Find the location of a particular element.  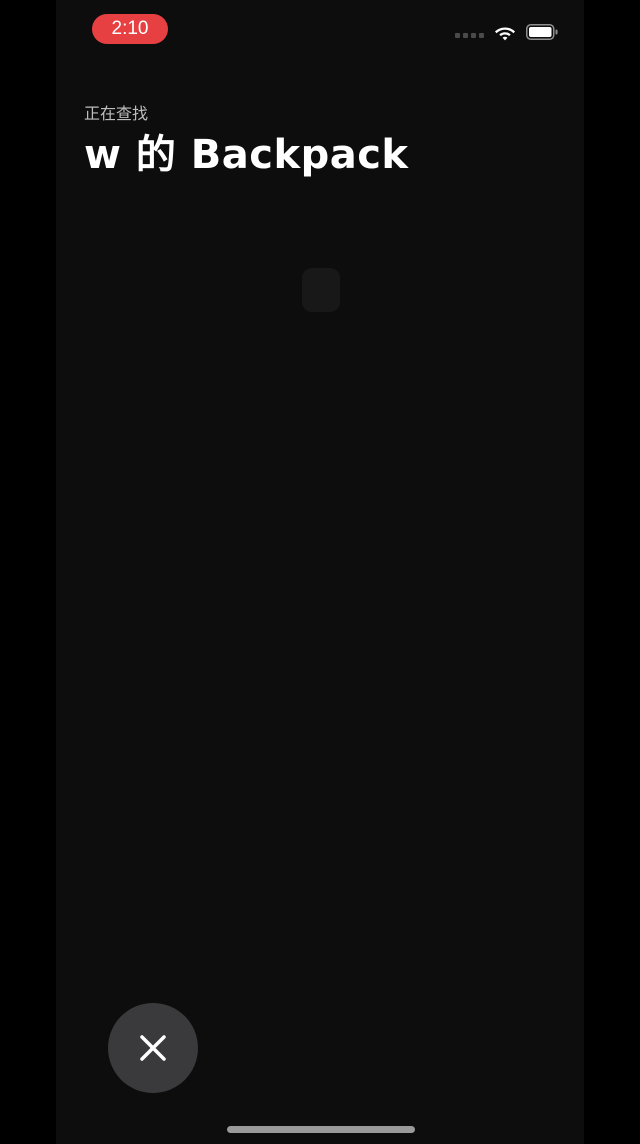

status-icons is located at coordinates (506, 32).